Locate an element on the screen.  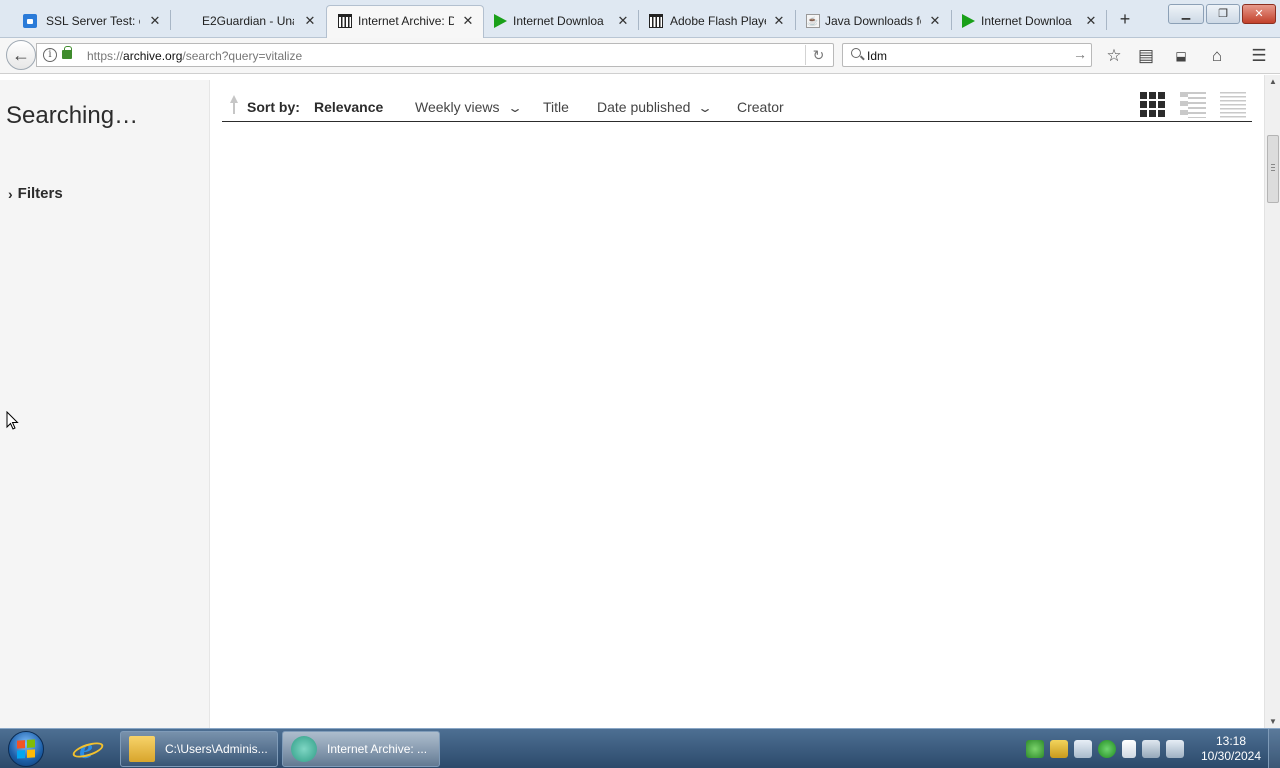
sort-option-title: Title is located at coordinates (556, 107).